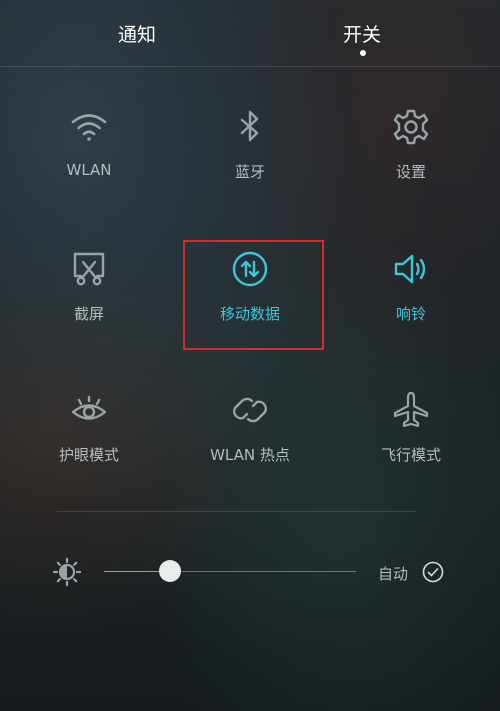  I want to click on tile-bluetooth: 蓝牙, so click(250, 144).